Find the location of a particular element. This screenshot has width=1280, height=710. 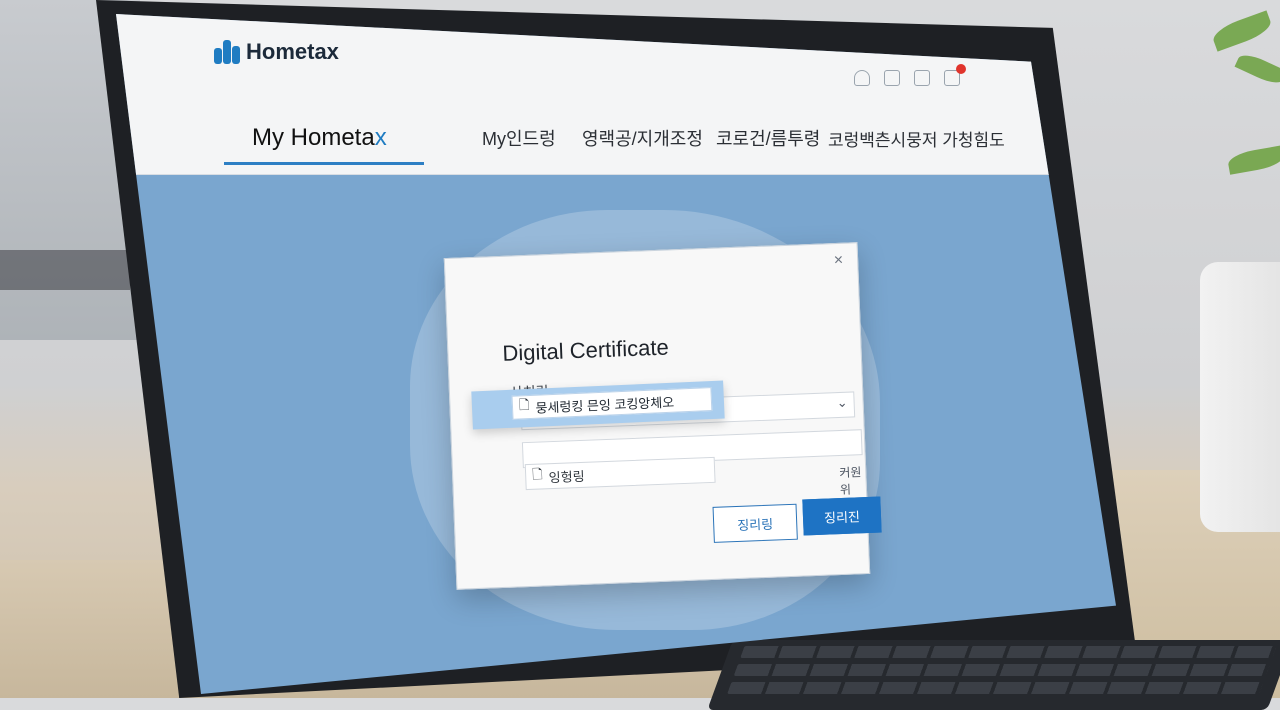

confirm-button: 징리진 is located at coordinates (842, 516).